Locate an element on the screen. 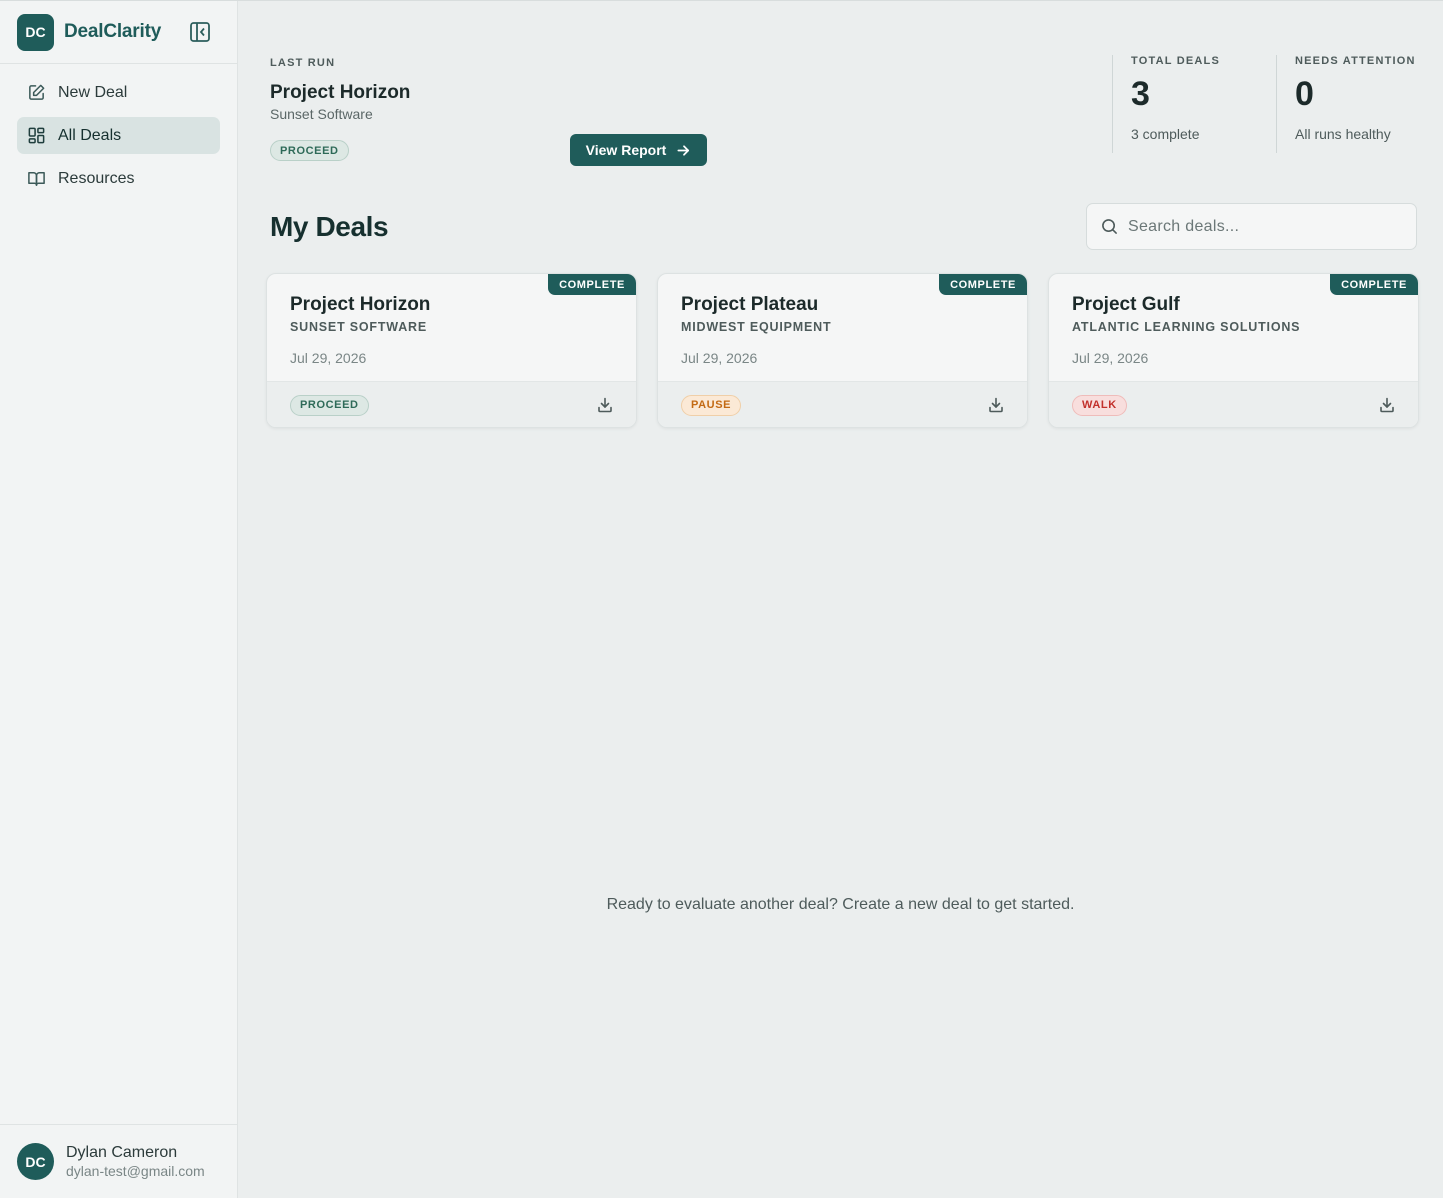  search-box is located at coordinates (1251, 226).